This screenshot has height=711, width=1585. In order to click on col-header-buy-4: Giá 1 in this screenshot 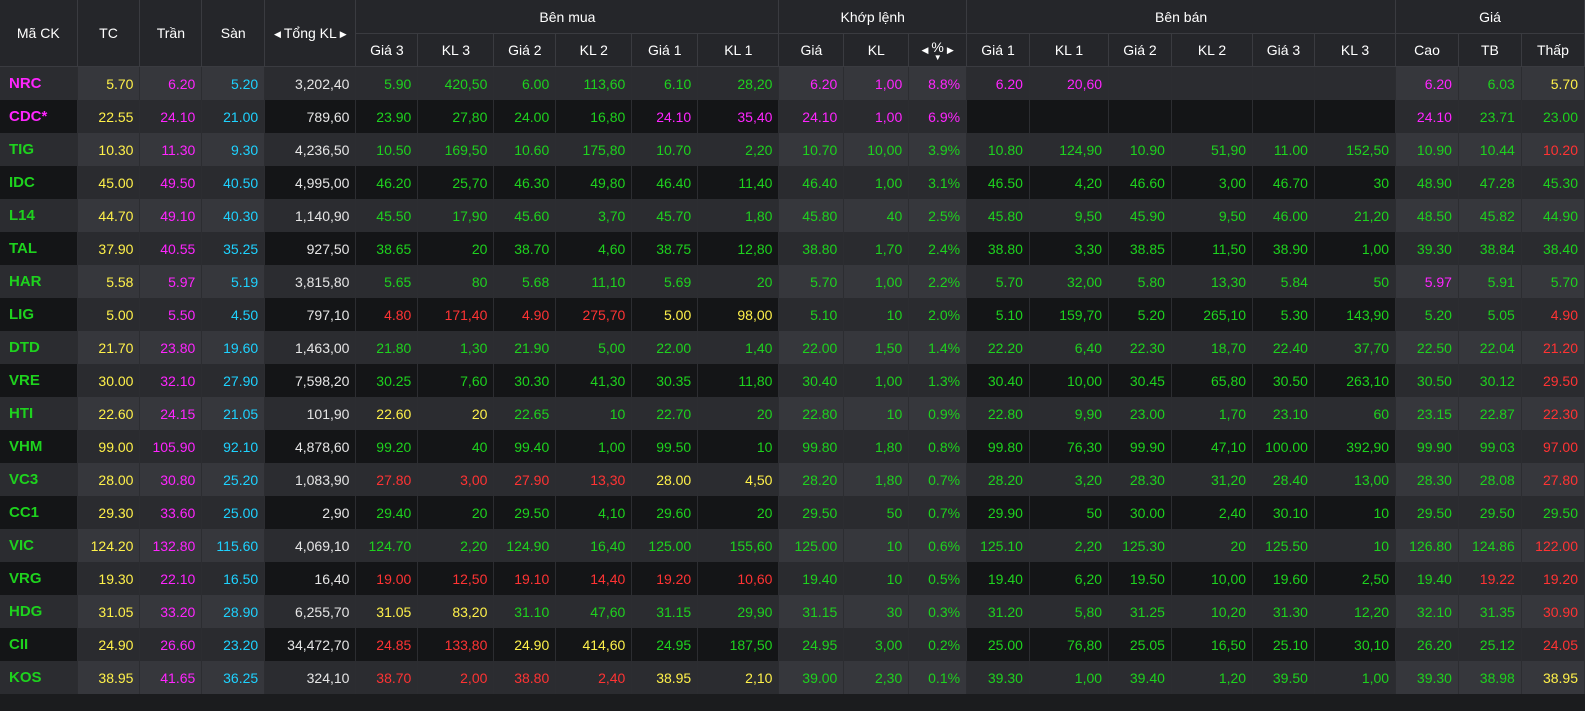, I will do `click(665, 50)`.